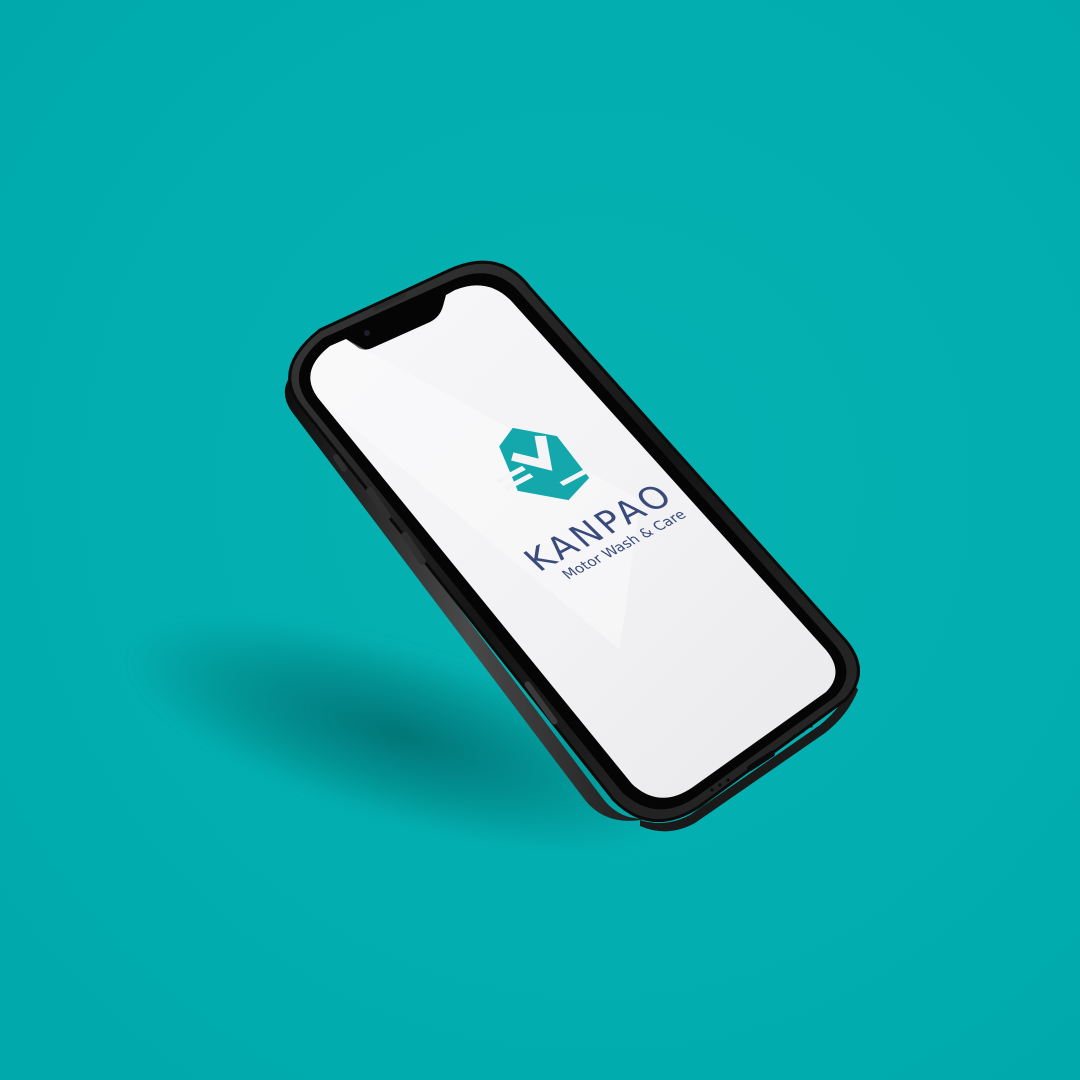  Describe the element at coordinates (367, 333) in the screenshot. I see `front-camera-icon` at that location.